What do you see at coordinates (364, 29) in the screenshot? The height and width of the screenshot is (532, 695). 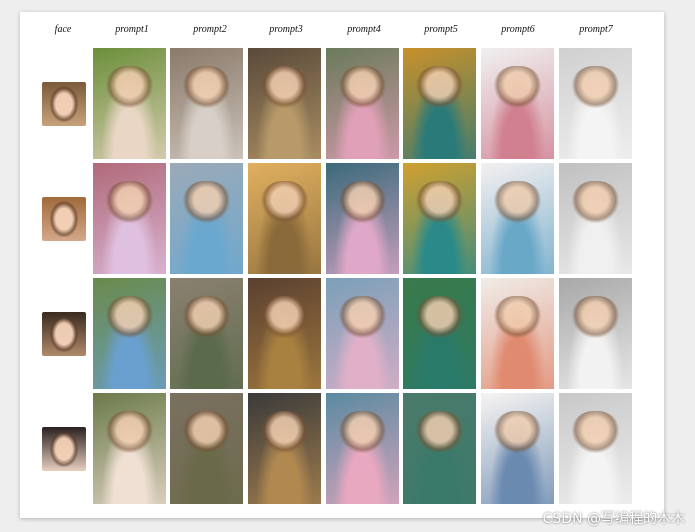 I see `header-prompt4: prompt4` at bounding box center [364, 29].